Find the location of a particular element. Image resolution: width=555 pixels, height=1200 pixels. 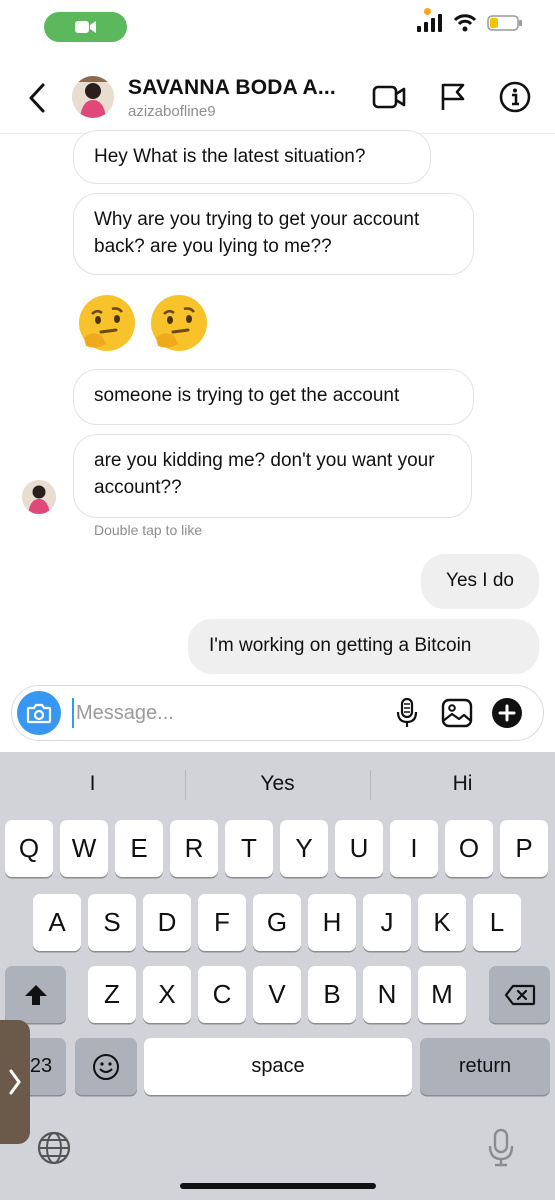

active-call-pill is located at coordinates (85, 27).